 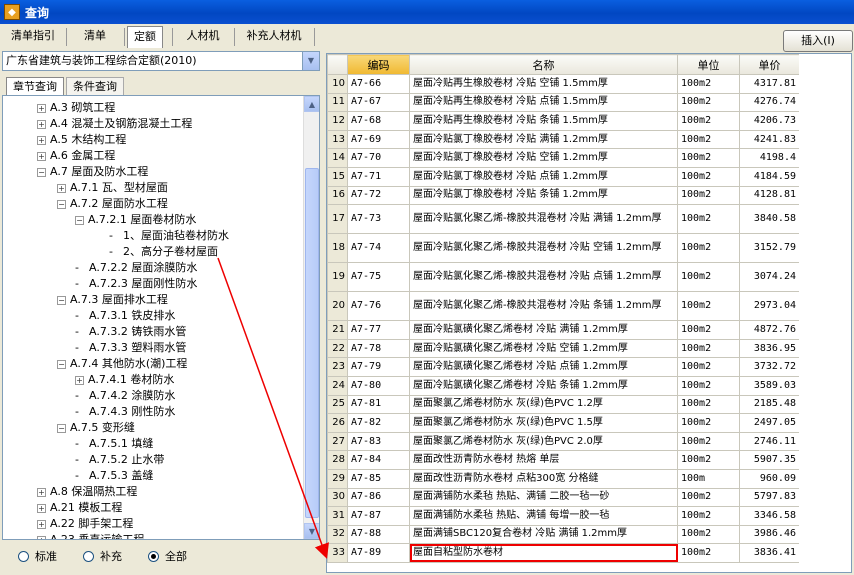 What do you see at coordinates (33, 37) in the screenshot?
I see `tab-guide: 清单指引` at bounding box center [33, 37].